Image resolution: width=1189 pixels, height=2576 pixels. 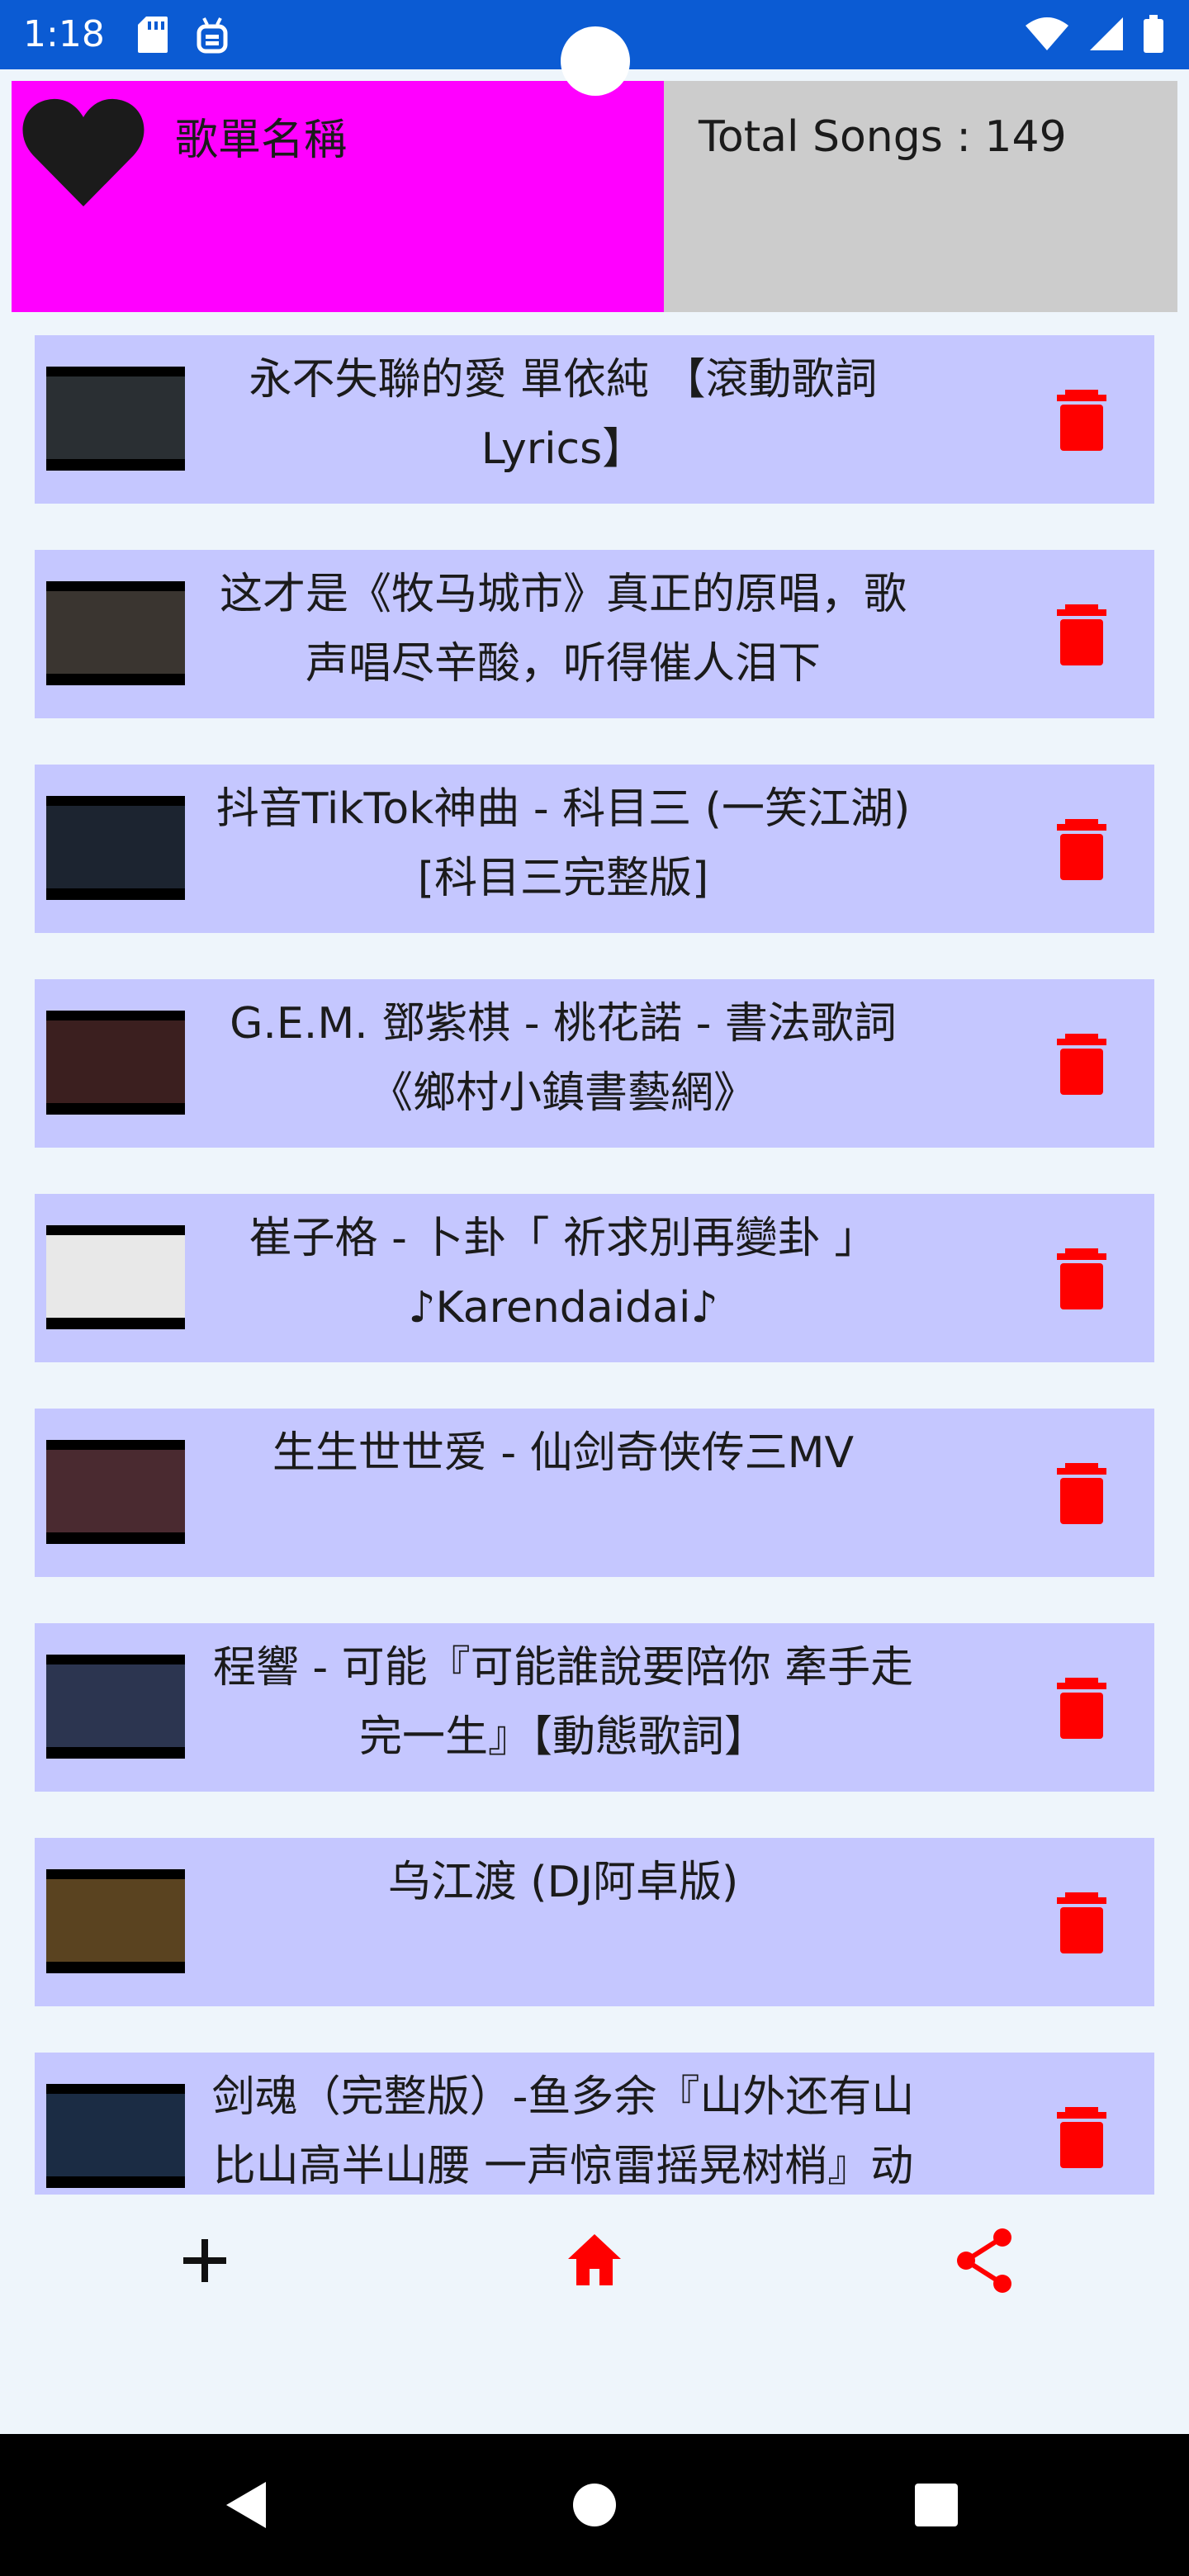 What do you see at coordinates (936, 2505) in the screenshot?
I see `recents-square-icon` at bounding box center [936, 2505].